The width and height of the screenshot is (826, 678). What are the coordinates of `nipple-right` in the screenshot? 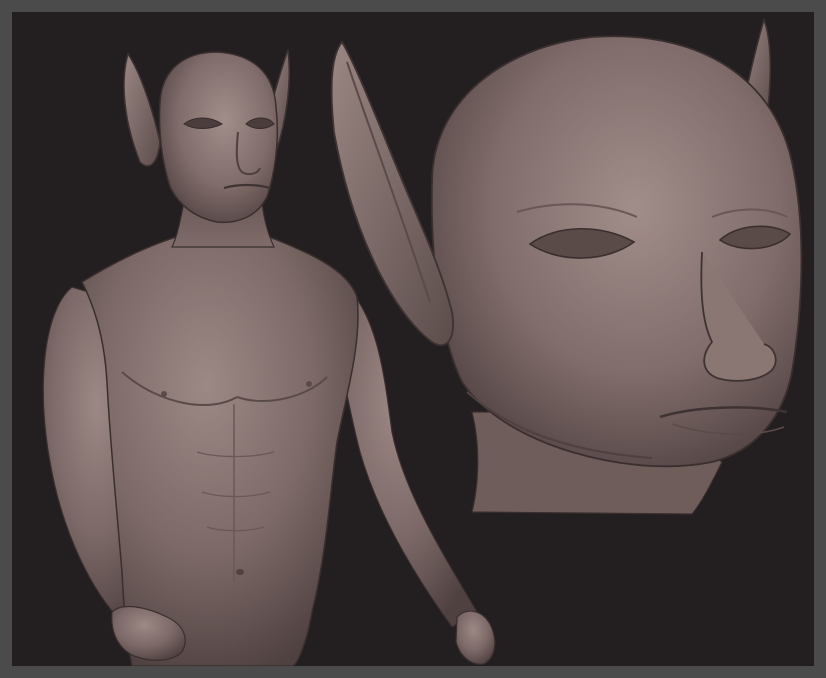 It's located at (309, 384).